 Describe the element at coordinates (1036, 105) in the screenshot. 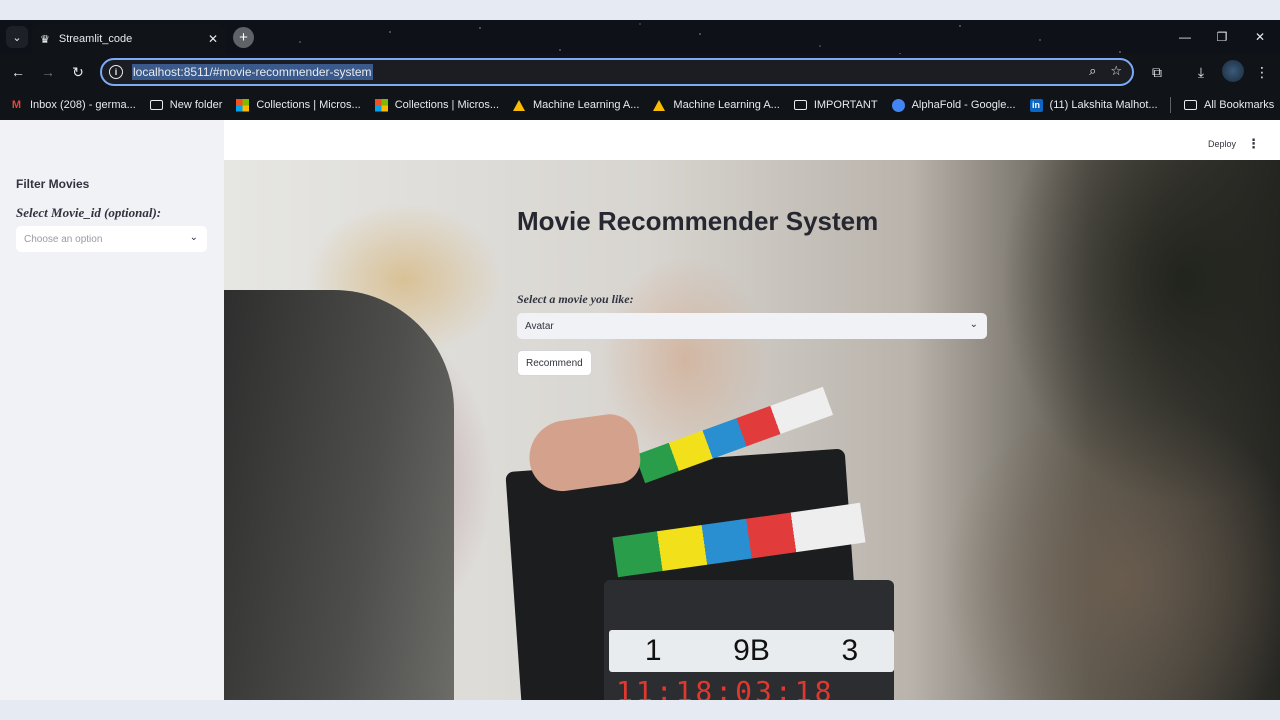

I see `linkedin-icon: in` at that location.